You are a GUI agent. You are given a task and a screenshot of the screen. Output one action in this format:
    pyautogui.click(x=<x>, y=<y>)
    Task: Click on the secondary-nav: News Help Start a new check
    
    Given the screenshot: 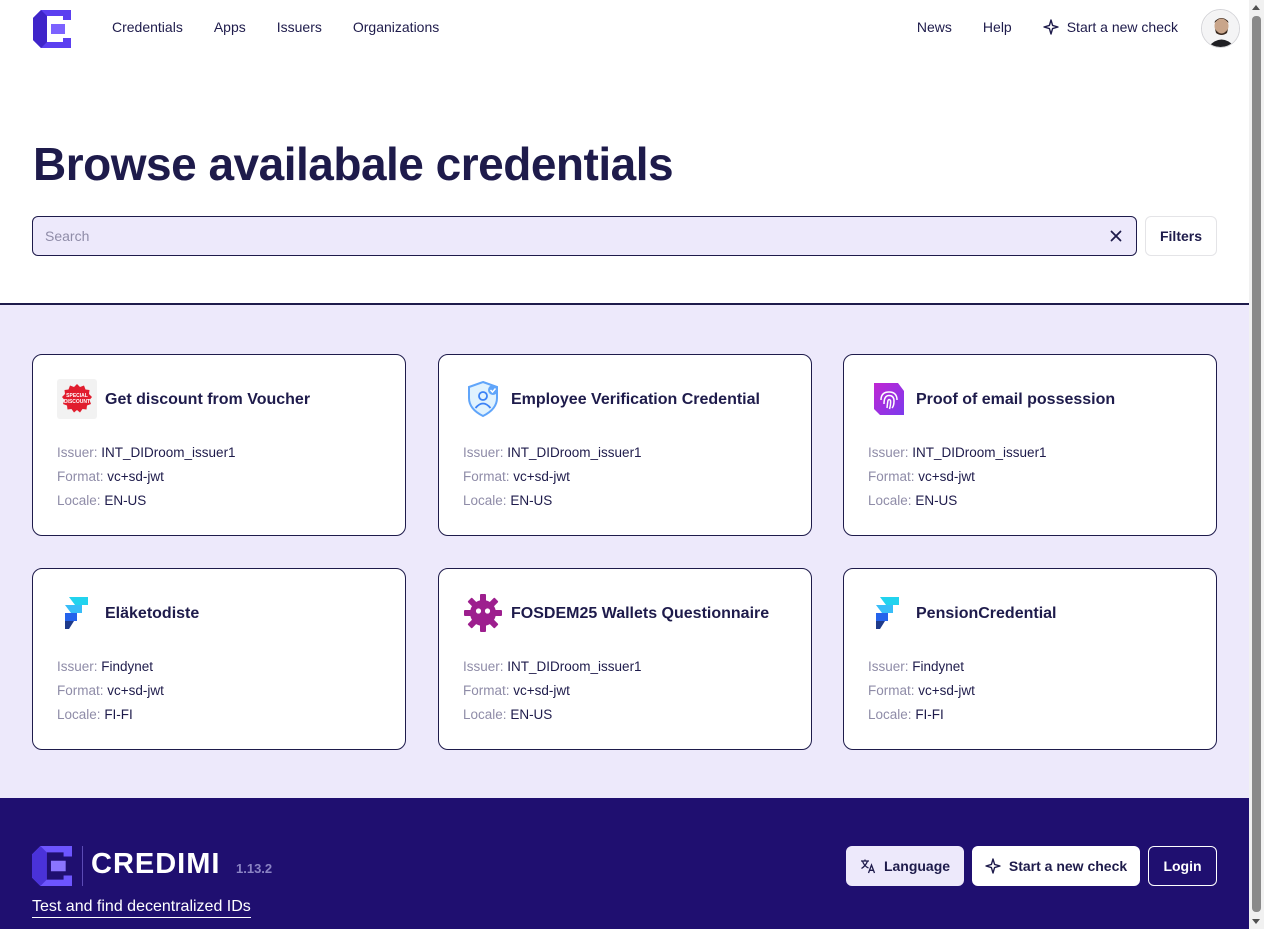 What is the action you would take?
    pyautogui.click(x=1047, y=27)
    